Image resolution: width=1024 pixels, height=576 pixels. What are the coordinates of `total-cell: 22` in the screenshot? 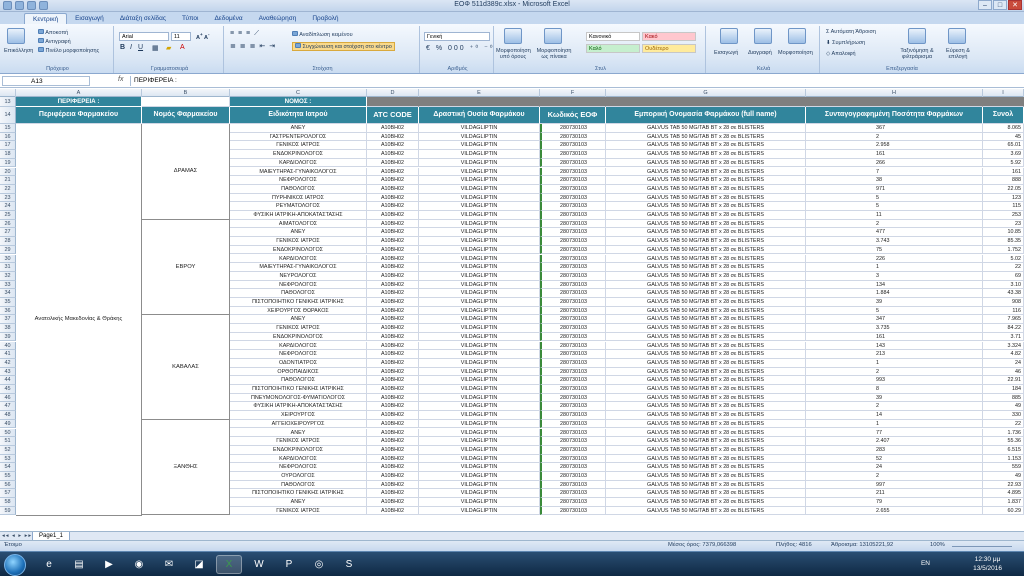 It's located at (1003, 424).